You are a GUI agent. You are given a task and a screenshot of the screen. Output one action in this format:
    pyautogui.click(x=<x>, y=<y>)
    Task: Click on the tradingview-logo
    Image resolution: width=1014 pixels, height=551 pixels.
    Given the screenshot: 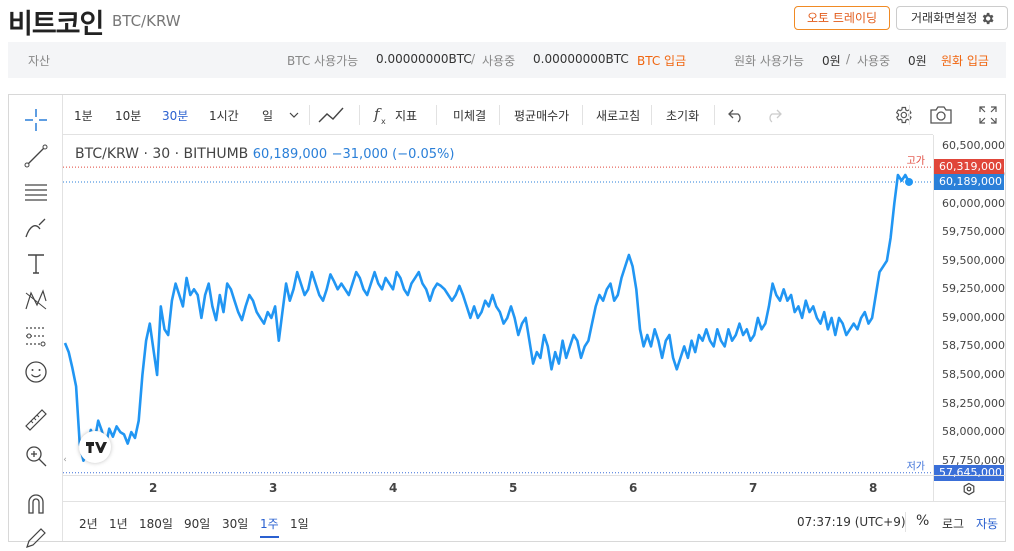 What is the action you would take?
    pyautogui.click(x=95, y=447)
    